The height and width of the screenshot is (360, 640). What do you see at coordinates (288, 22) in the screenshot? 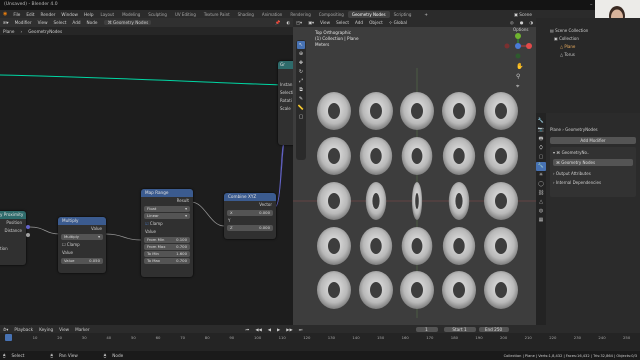
I see `overlay-icon: ◐` at bounding box center [288, 22].